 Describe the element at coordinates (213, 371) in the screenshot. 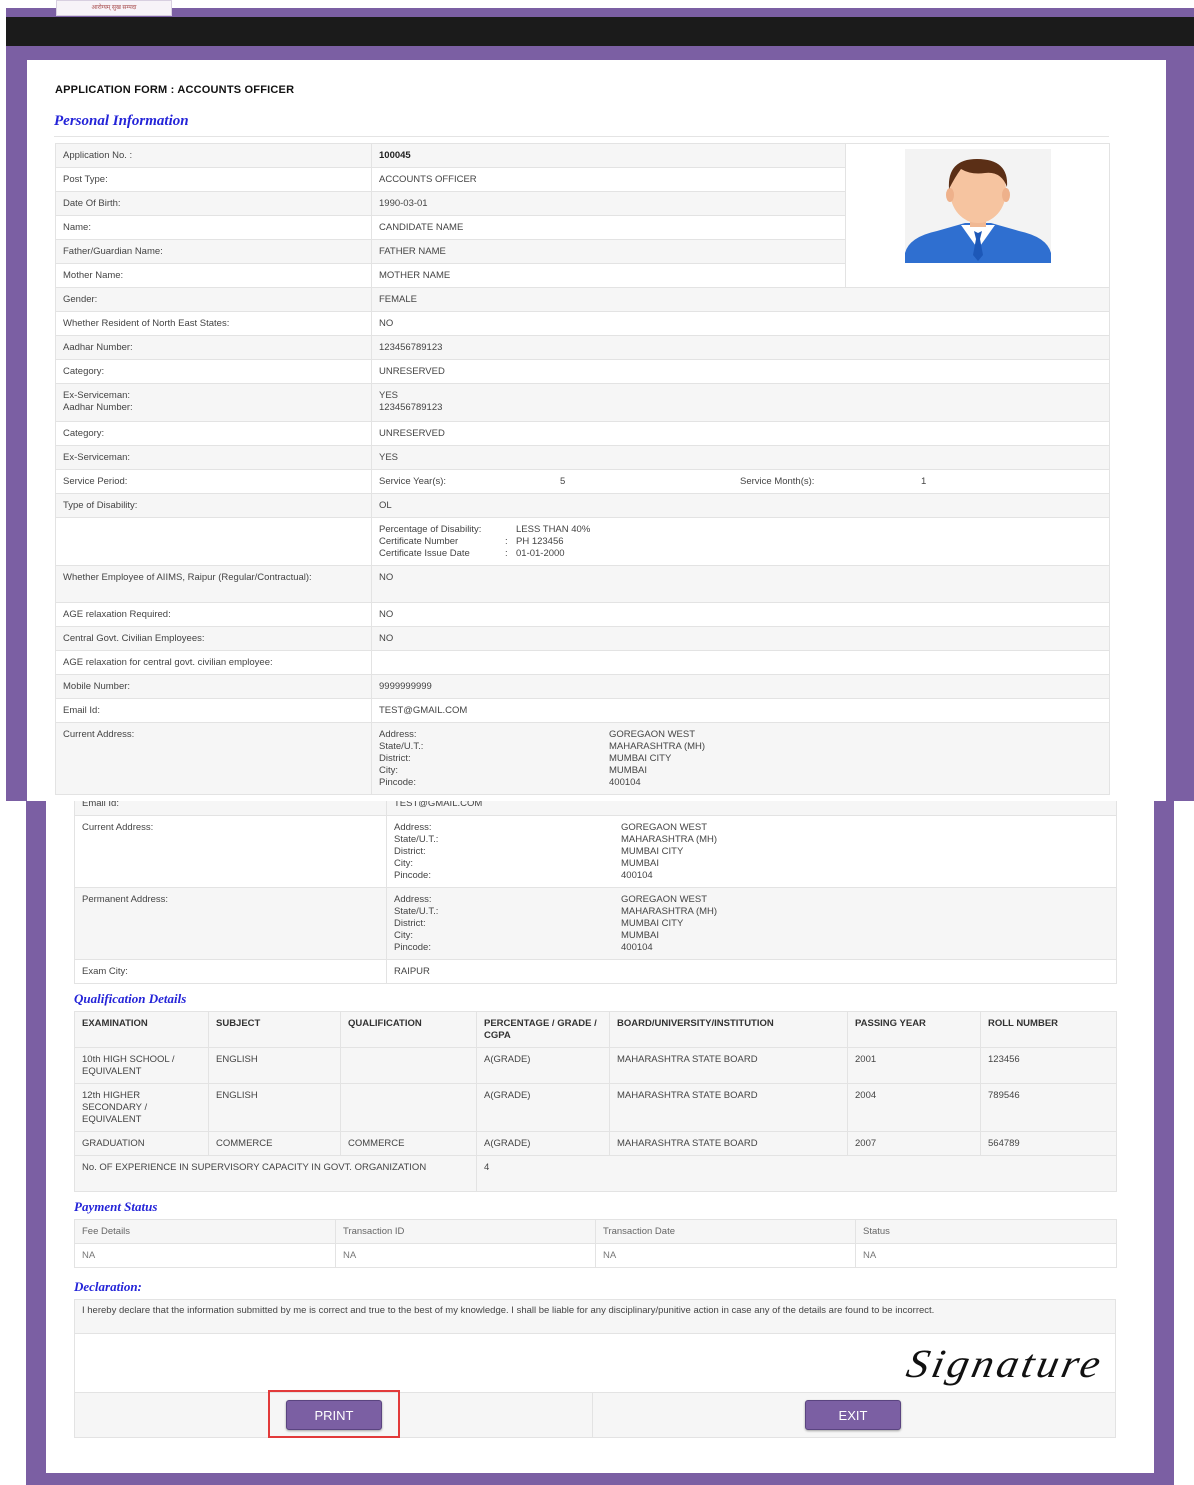

I see `label-category: Category:` at that location.